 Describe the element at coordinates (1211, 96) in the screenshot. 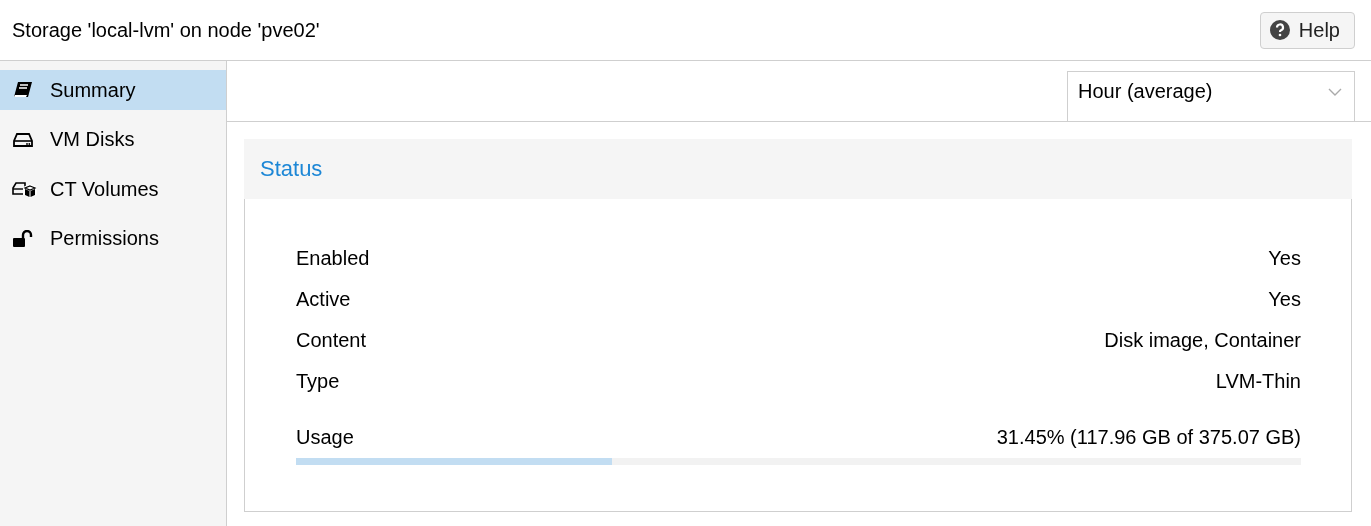

I see `timeframe-dropdown: Hour (average)` at that location.